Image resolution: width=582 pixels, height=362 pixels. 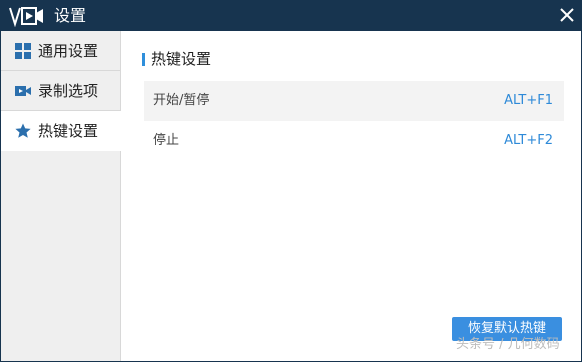 I want to click on app-logo-icon, so click(x=26, y=17).